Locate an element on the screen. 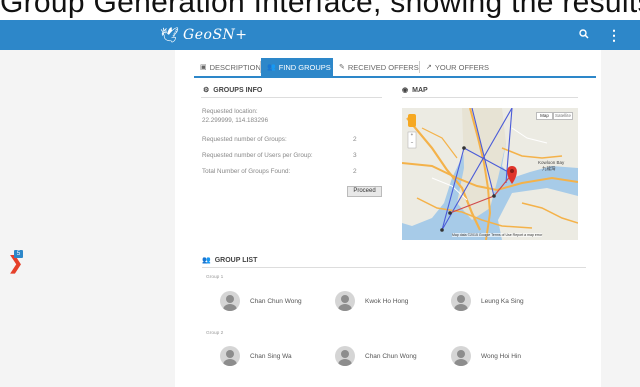 The image size is (640, 387). share-icon: ↗ is located at coordinates (429, 67).